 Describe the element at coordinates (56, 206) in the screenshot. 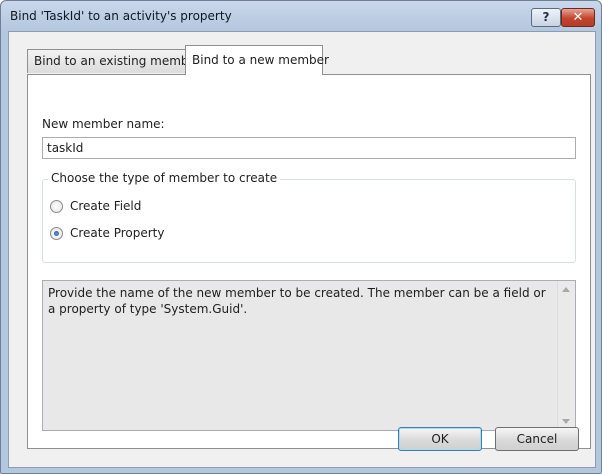

I see `create-field-radio` at that location.